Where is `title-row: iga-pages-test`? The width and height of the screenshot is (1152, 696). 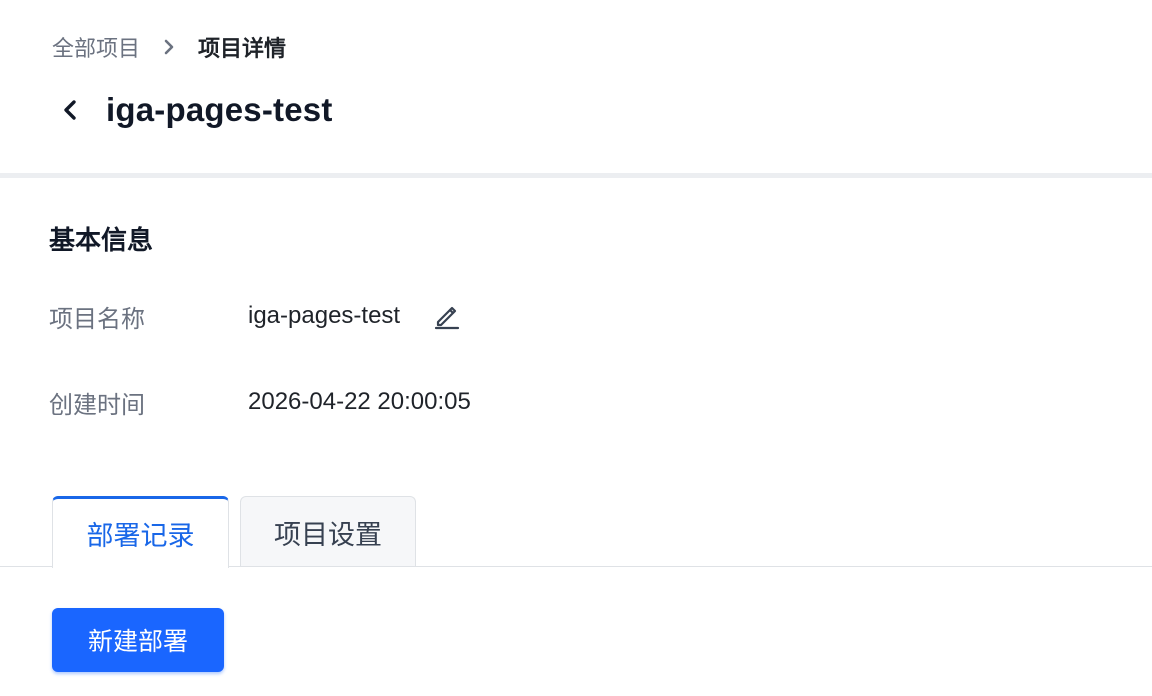 title-row: iga-pages-test is located at coordinates (192, 110).